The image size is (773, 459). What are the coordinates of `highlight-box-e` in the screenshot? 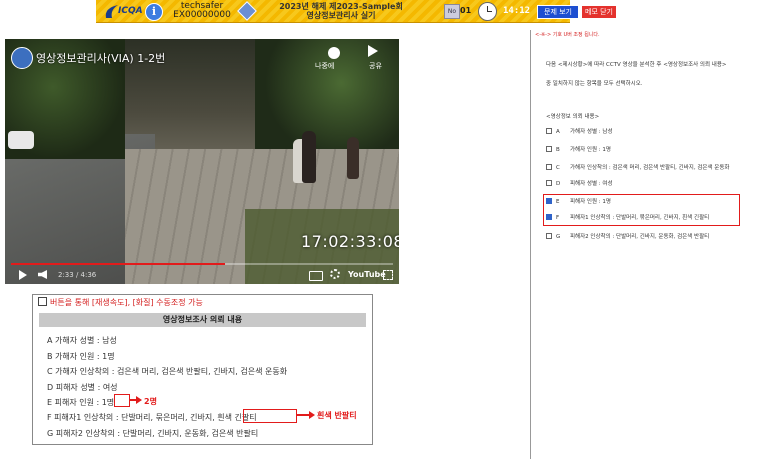 It's located at (122, 400).